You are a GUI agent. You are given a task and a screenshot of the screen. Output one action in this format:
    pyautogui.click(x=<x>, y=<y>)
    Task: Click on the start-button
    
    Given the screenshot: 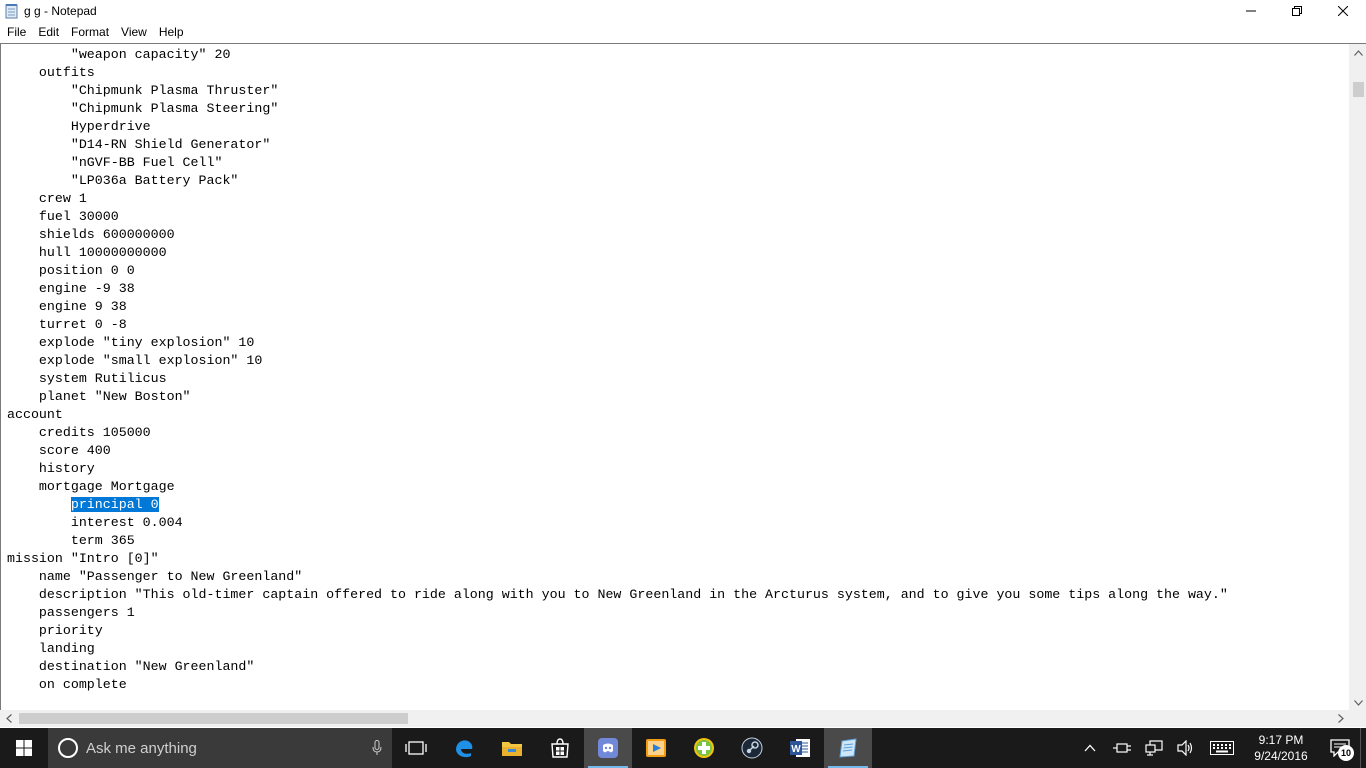 What is the action you would take?
    pyautogui.click(x=24, y=748)
    